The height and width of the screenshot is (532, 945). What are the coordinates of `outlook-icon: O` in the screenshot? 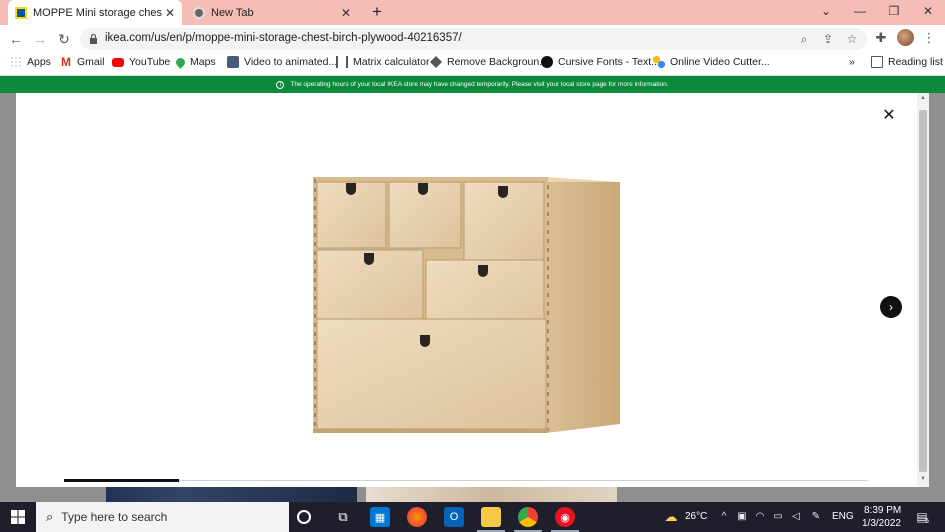 It's located at (454, 517).